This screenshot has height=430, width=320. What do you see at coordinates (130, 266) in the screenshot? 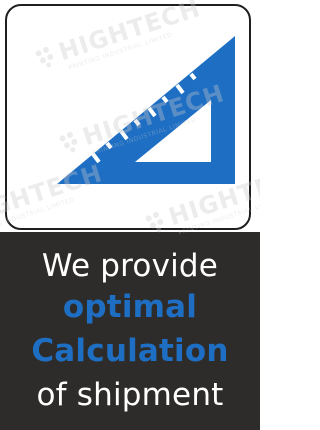
I see `caption-line-1: We provide` at bounding box center [130, 266].